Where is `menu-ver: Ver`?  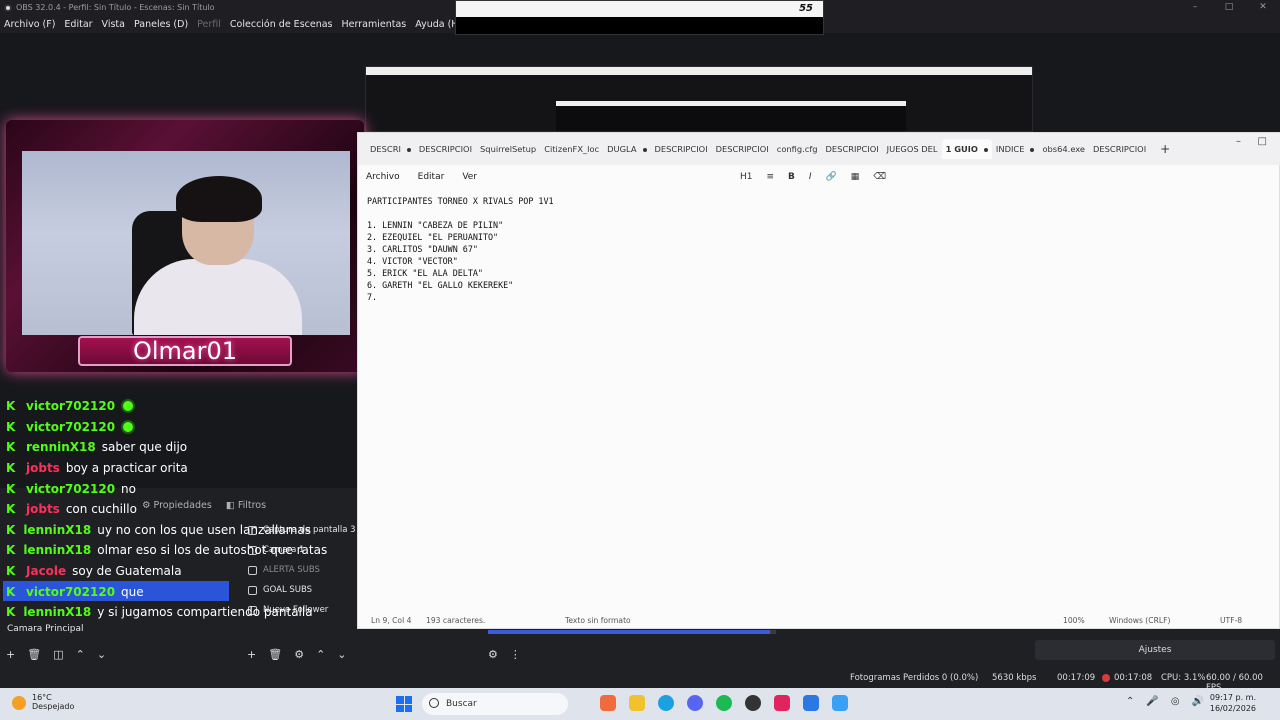 menu-ver: Ver is located at coordinates (469, 177).